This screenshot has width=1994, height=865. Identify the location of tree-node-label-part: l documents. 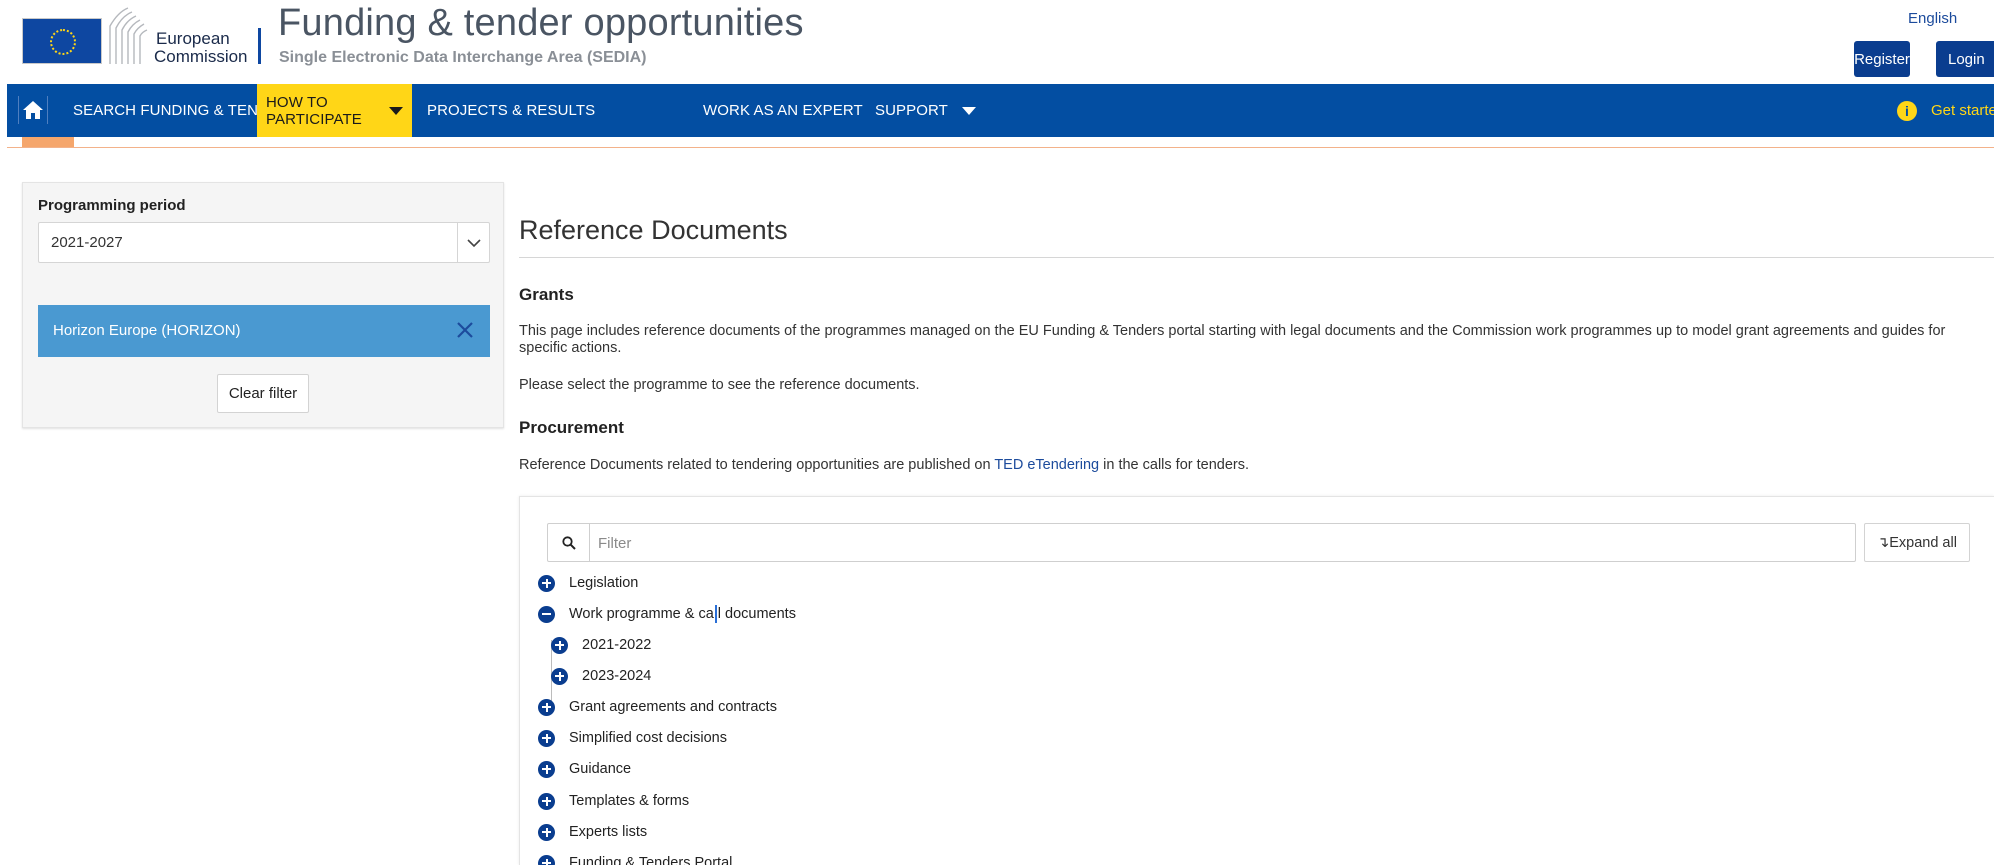
(756, 613).